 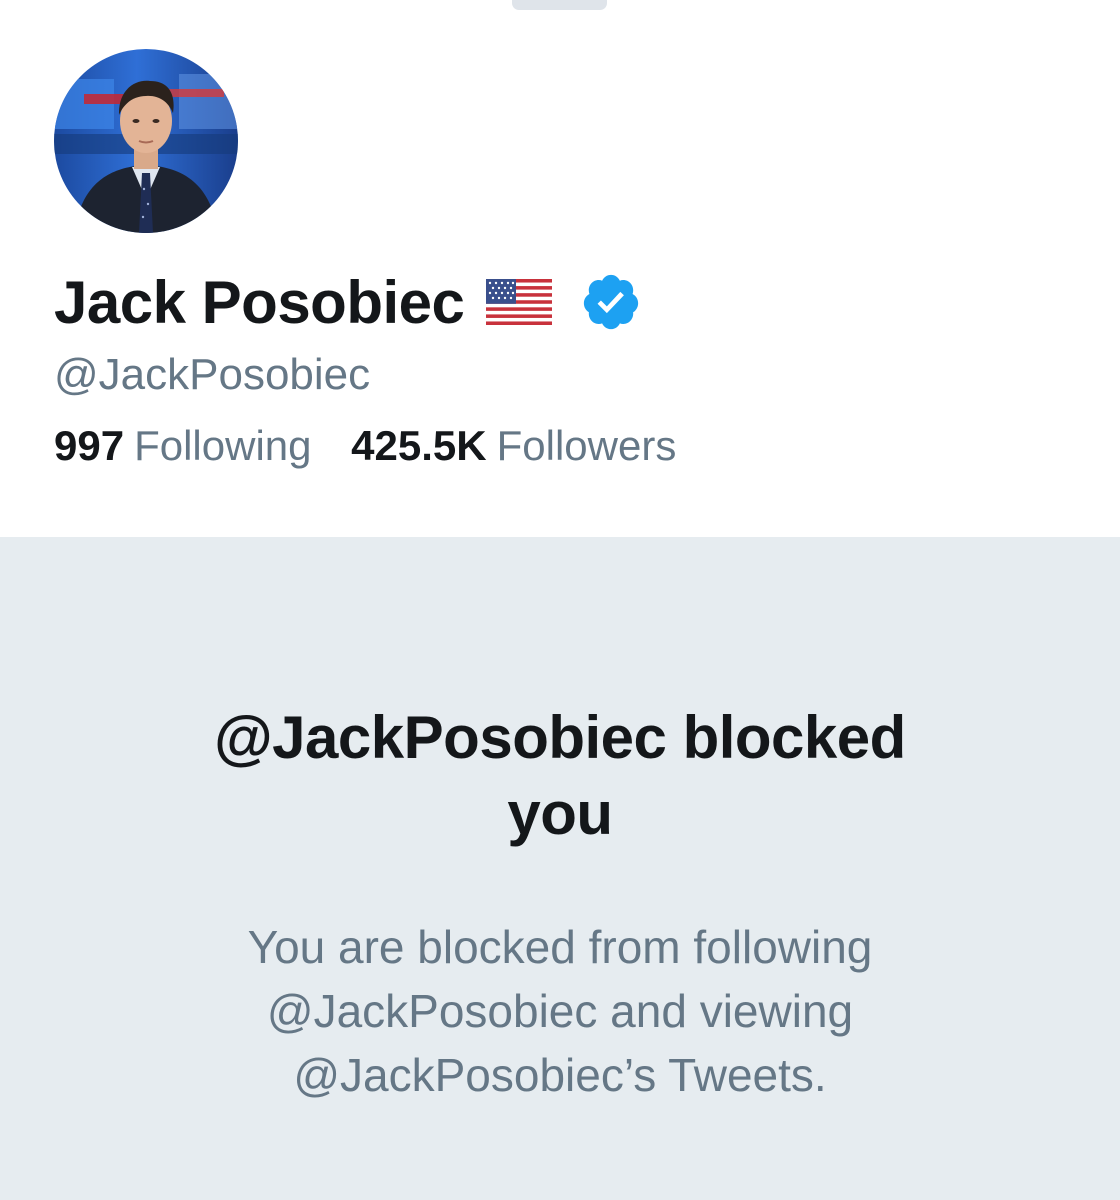 I want to click on following-label: Following, so click(x=223, y=445).